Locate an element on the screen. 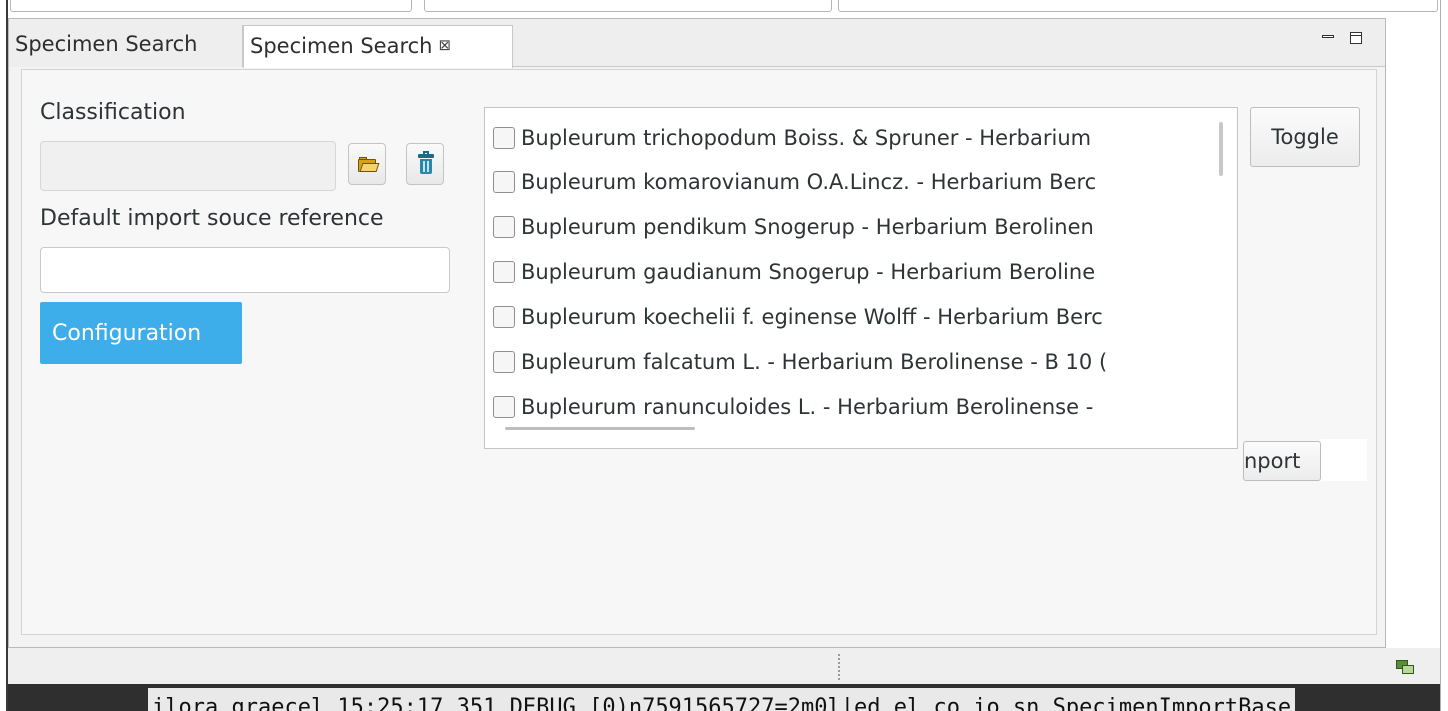 The height and width of the screenshot is (711, 1448). minimize-icon is located at coordinates (1328, 38).